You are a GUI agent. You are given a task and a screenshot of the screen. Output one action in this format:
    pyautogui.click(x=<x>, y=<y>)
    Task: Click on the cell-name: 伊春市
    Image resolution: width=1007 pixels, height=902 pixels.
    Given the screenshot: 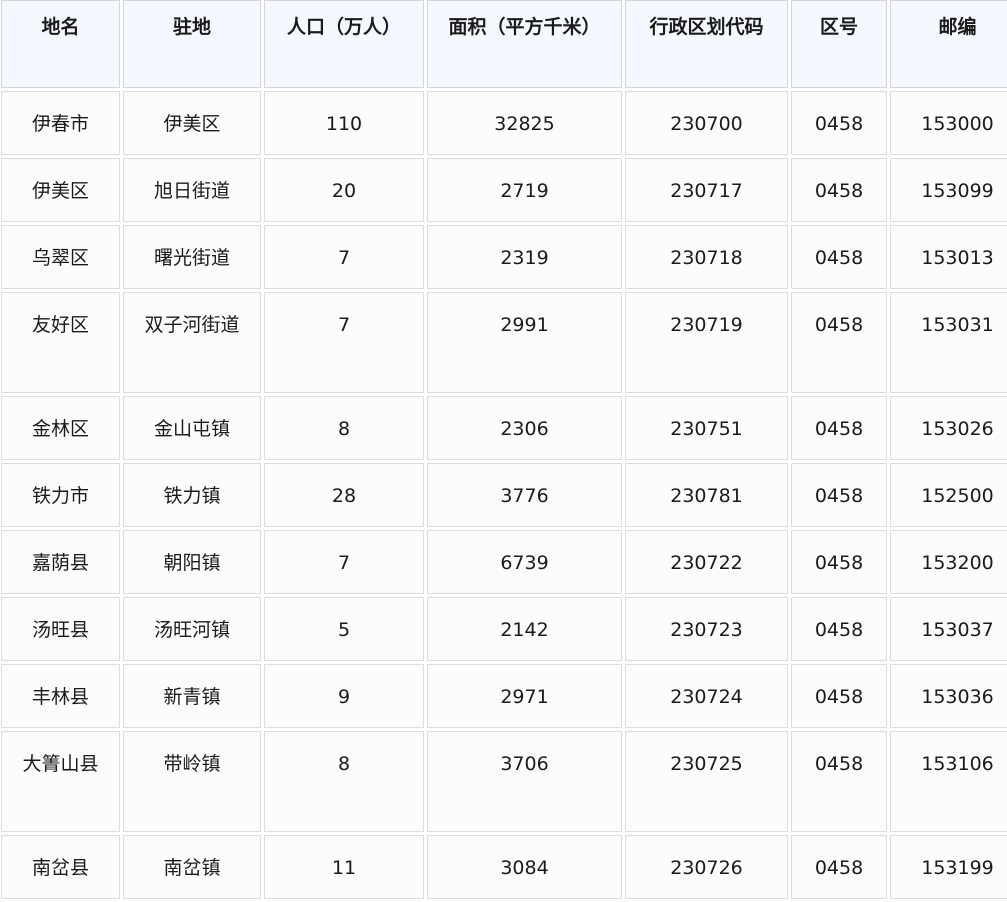 What is the action you would take?
    pyautogui.click(x=60, y=123)
    